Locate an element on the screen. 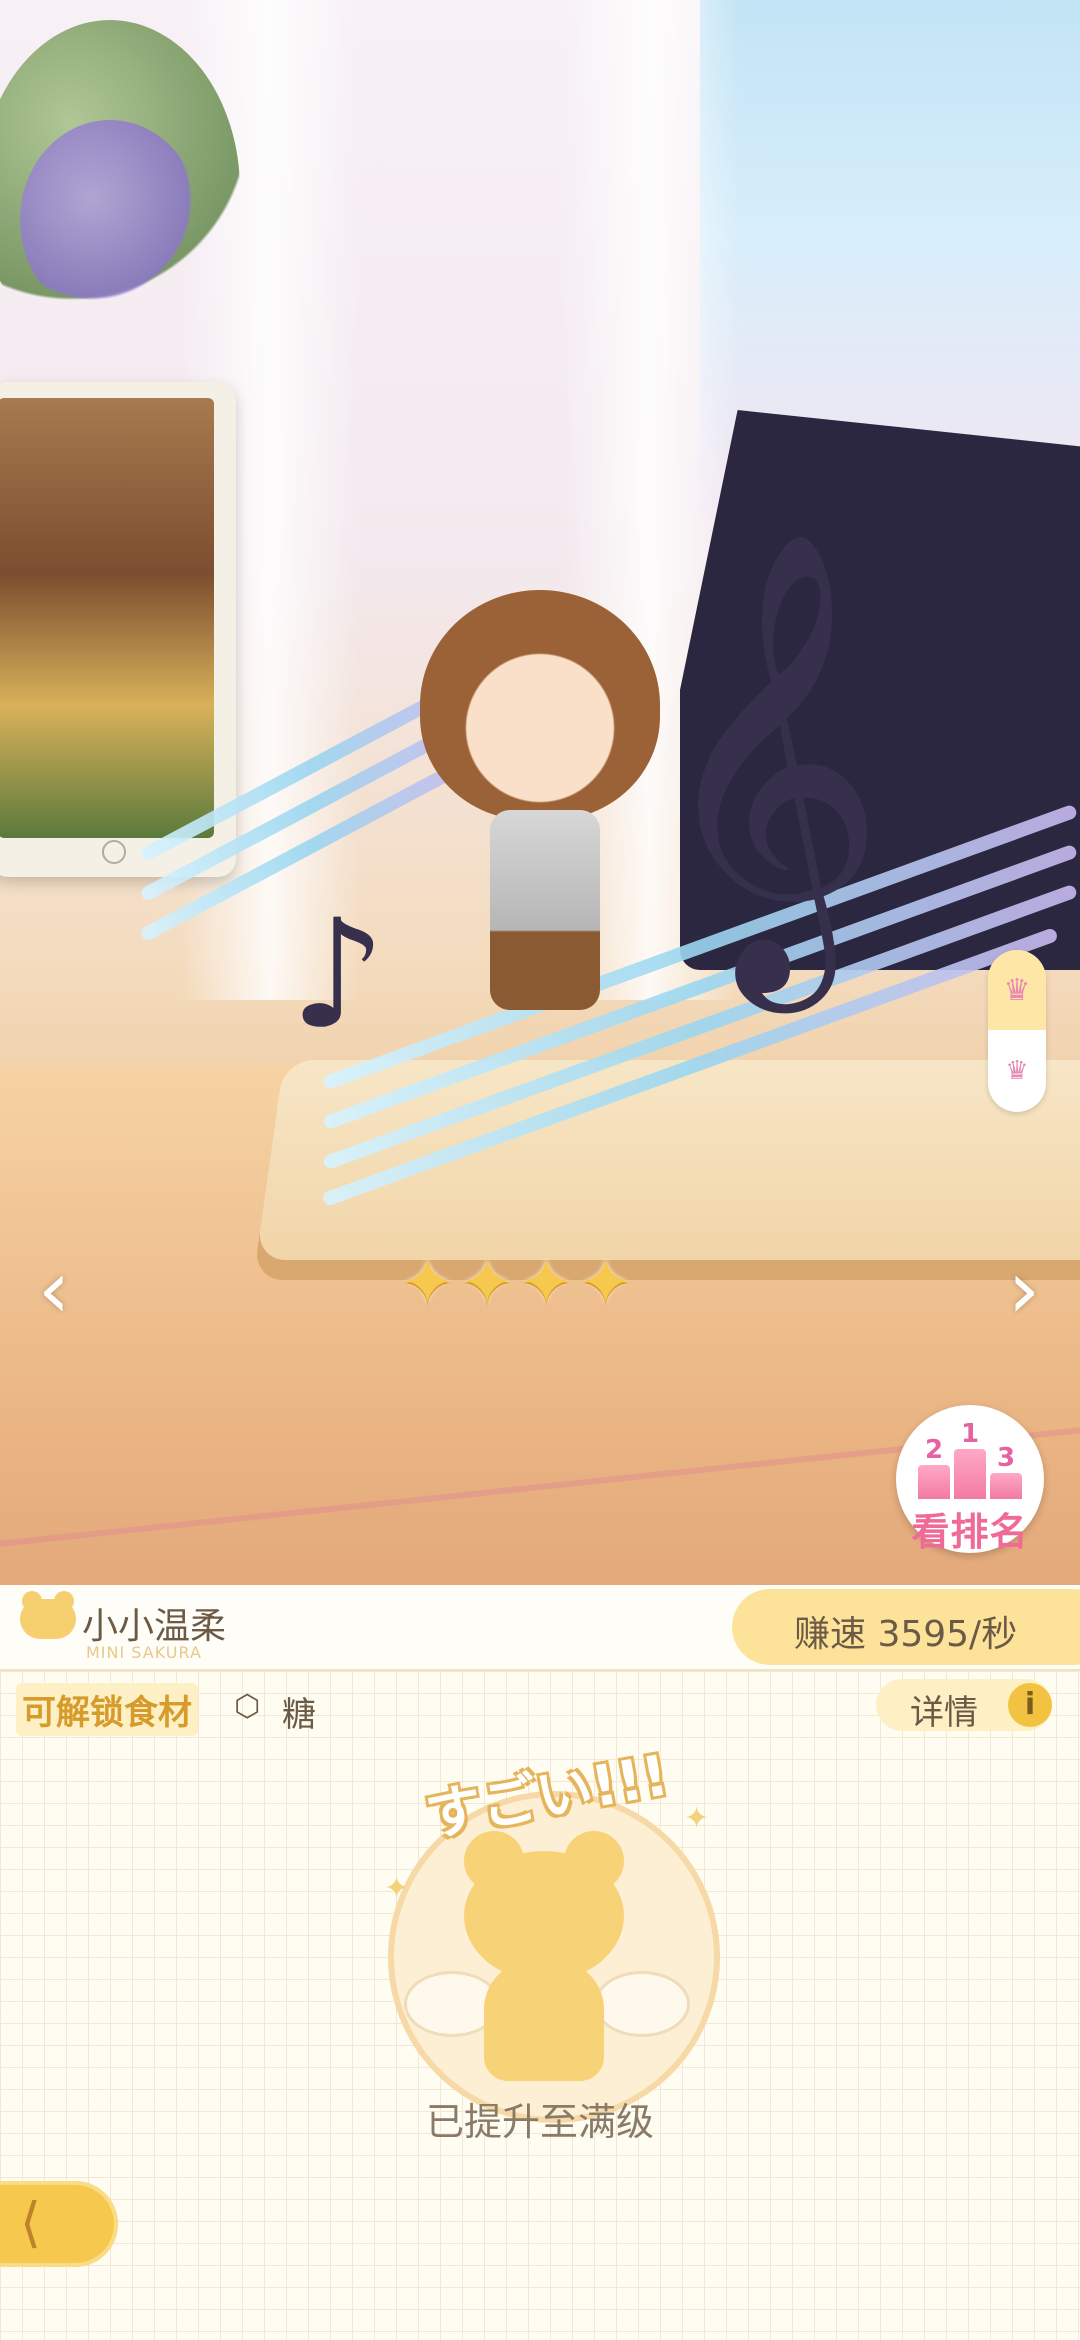 Image resolution: width=1080 pixels, height=2340 pixels. crown-tab: ♛ is located at coordinates (1017, 1071).